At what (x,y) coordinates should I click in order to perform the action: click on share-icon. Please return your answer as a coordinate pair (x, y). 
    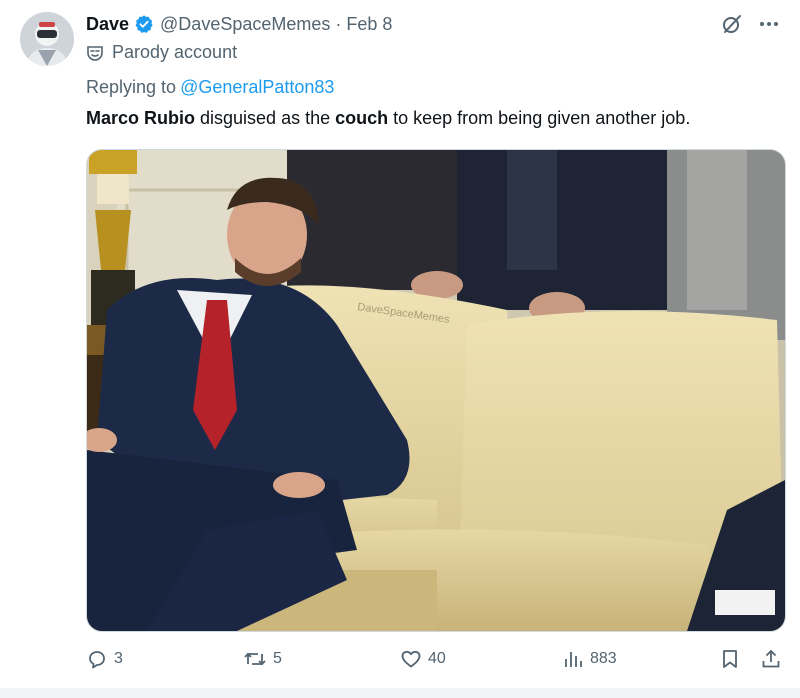
    Looking at the image, I should click on (771, 659).